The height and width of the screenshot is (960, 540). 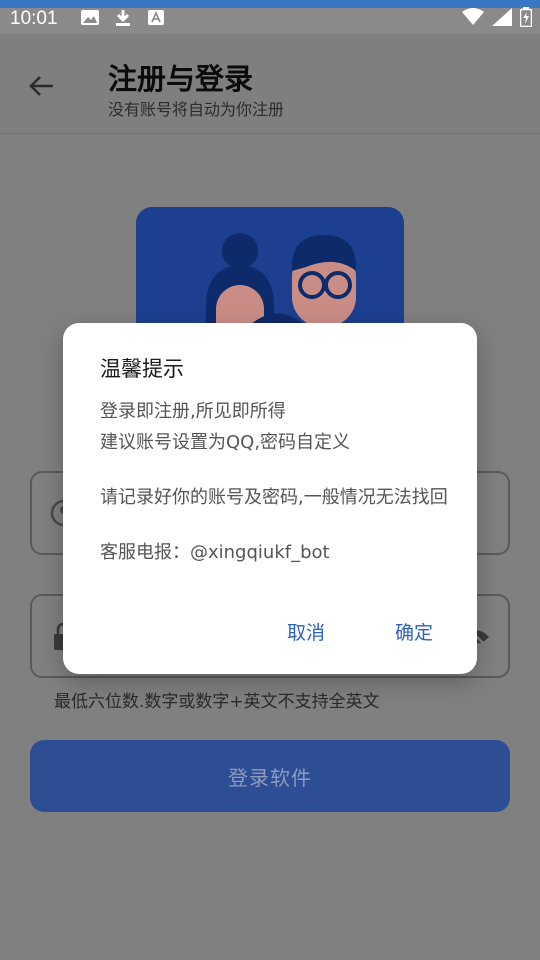 What do you see at coordinates (42, 86) in the screenshot?
I see `back-arrow-icon` at bounding box center [42, 86].